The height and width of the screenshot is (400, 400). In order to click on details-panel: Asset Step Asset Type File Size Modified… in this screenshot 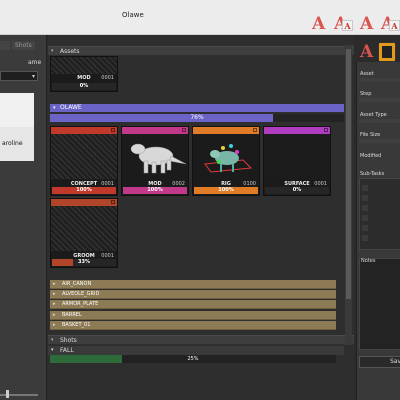, I will do `click(378, 231)`.